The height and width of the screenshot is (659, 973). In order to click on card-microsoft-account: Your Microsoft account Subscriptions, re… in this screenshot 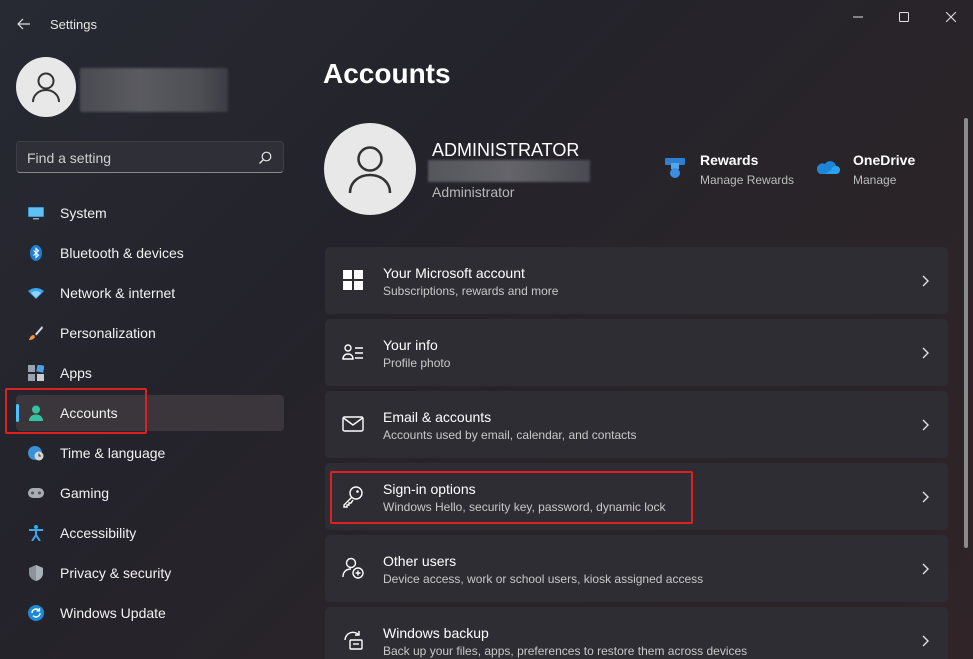, I will do `click(636, 280)`.